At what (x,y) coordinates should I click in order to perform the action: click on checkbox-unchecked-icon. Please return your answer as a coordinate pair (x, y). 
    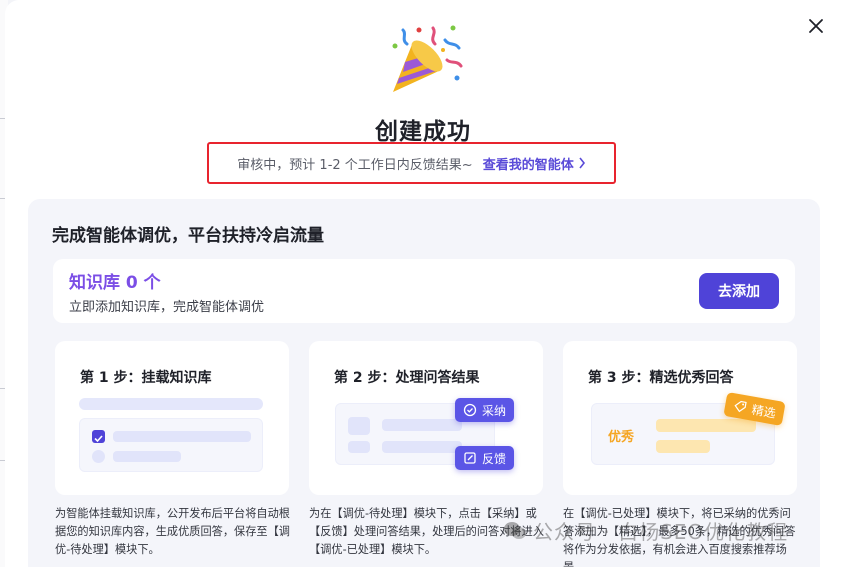
    Looking at the image, I should click on (98, 456).